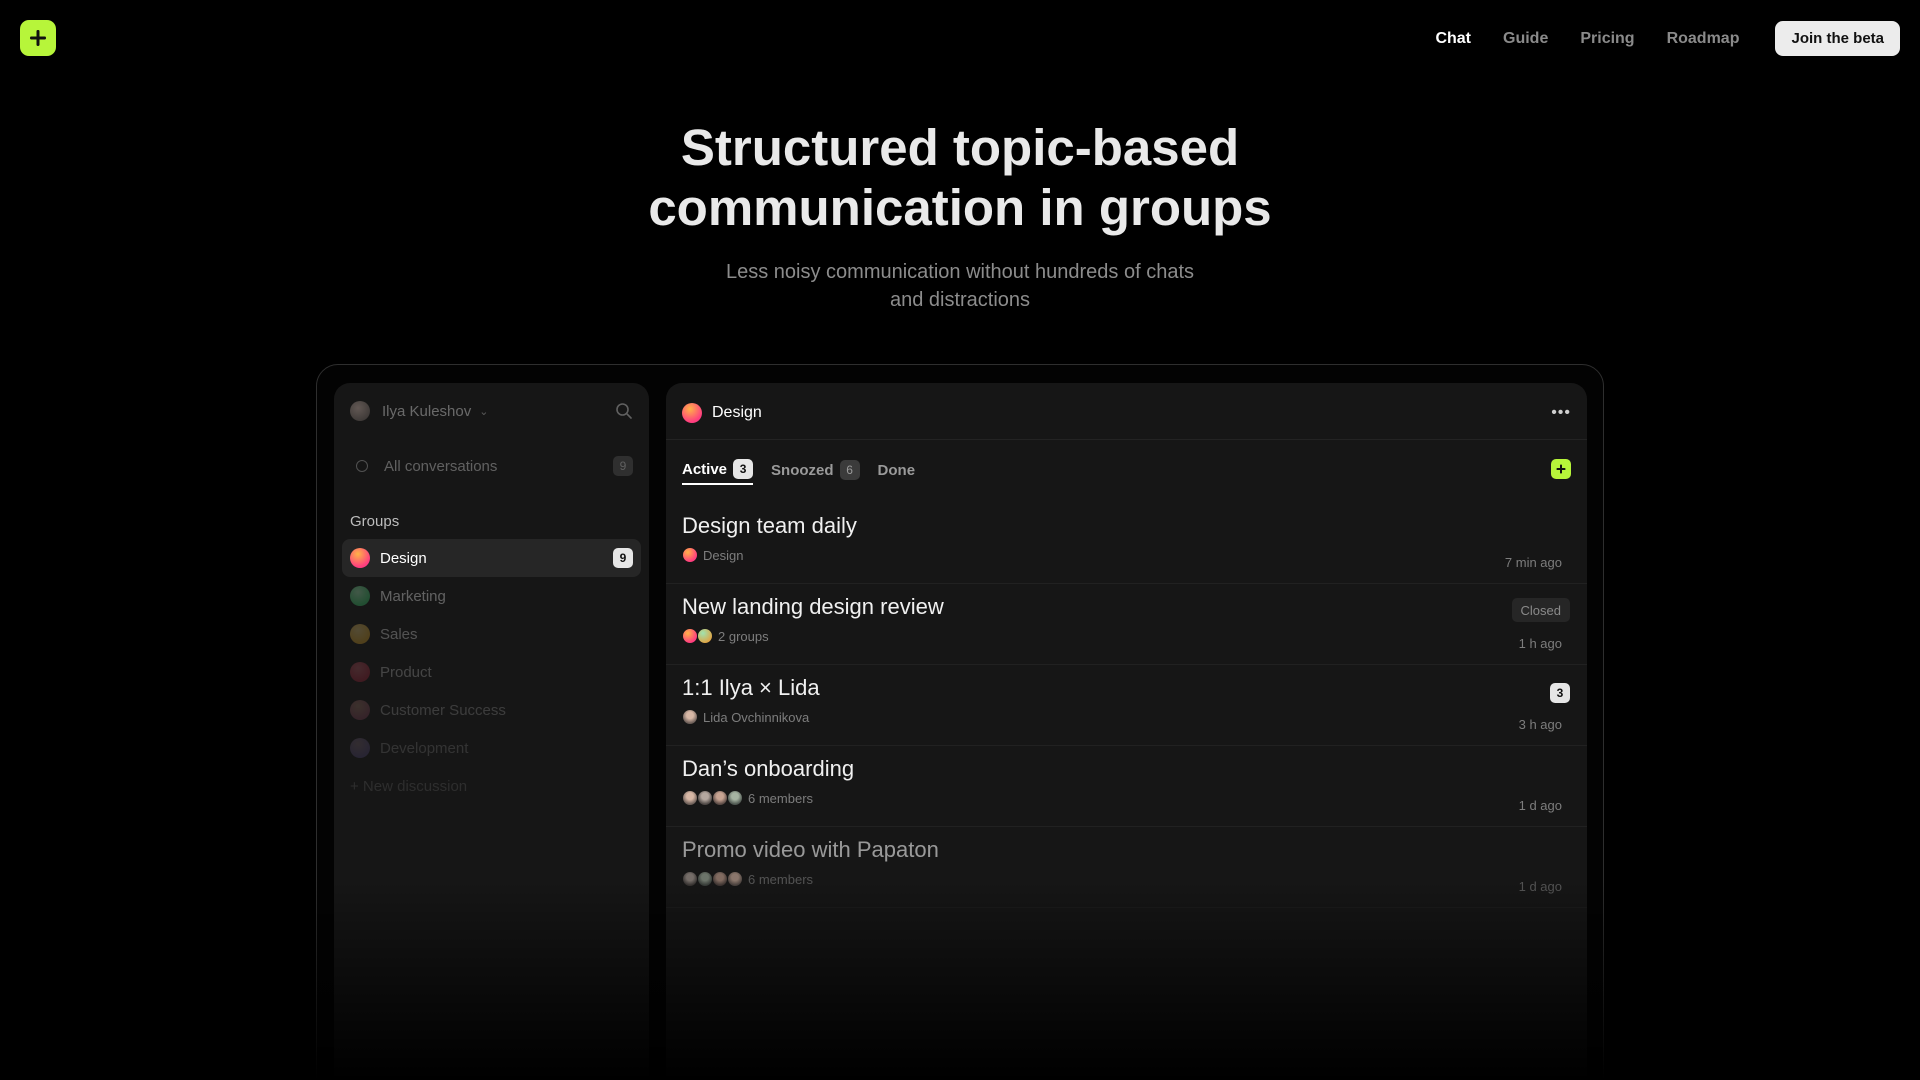 Image resolution: width=1920 pixels, height=1080 pixels. I want to click on app-logo, so click(38, 38).